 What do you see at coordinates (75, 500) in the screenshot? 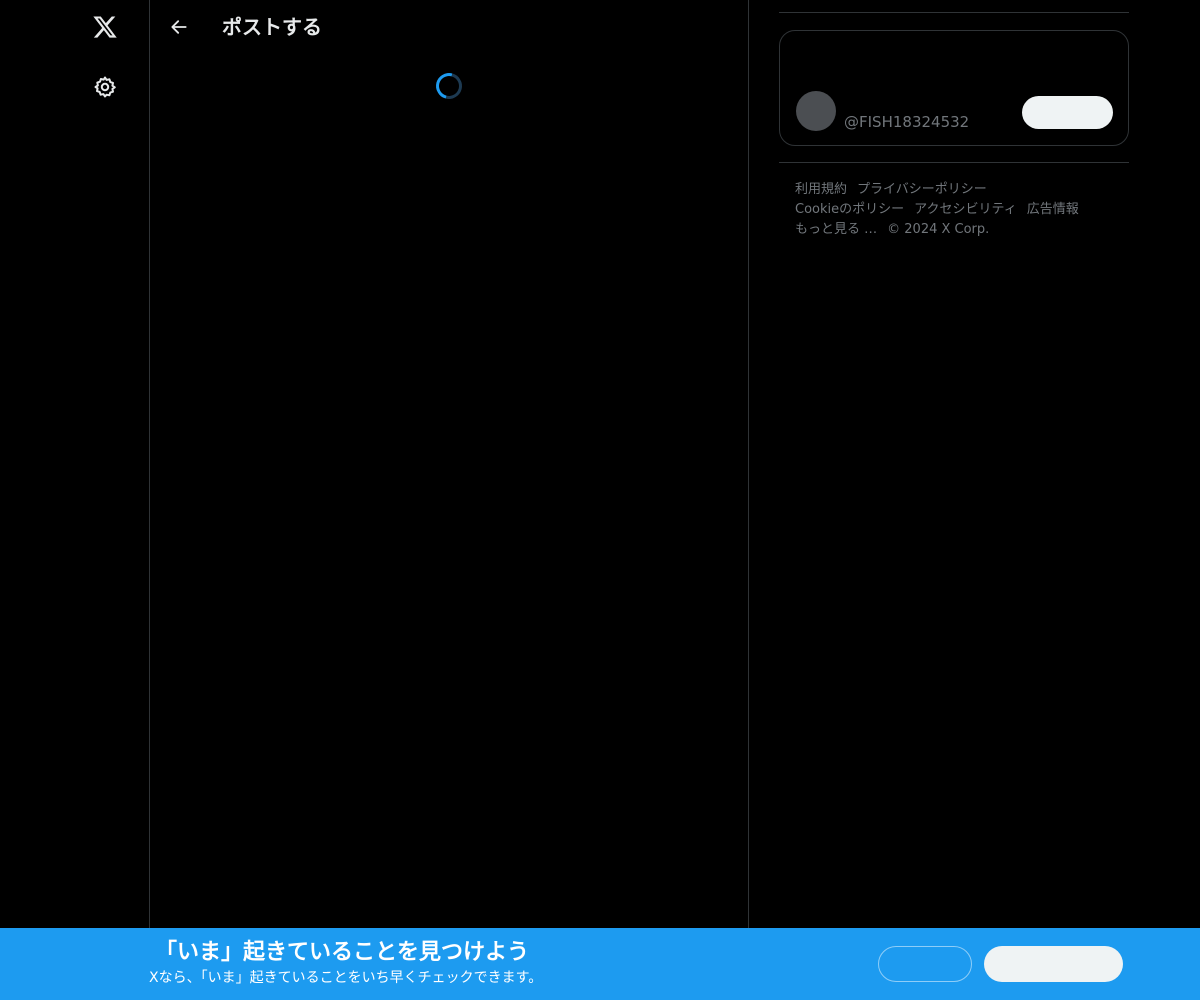
I see `left-navigation` at bounding box center [75, 500].